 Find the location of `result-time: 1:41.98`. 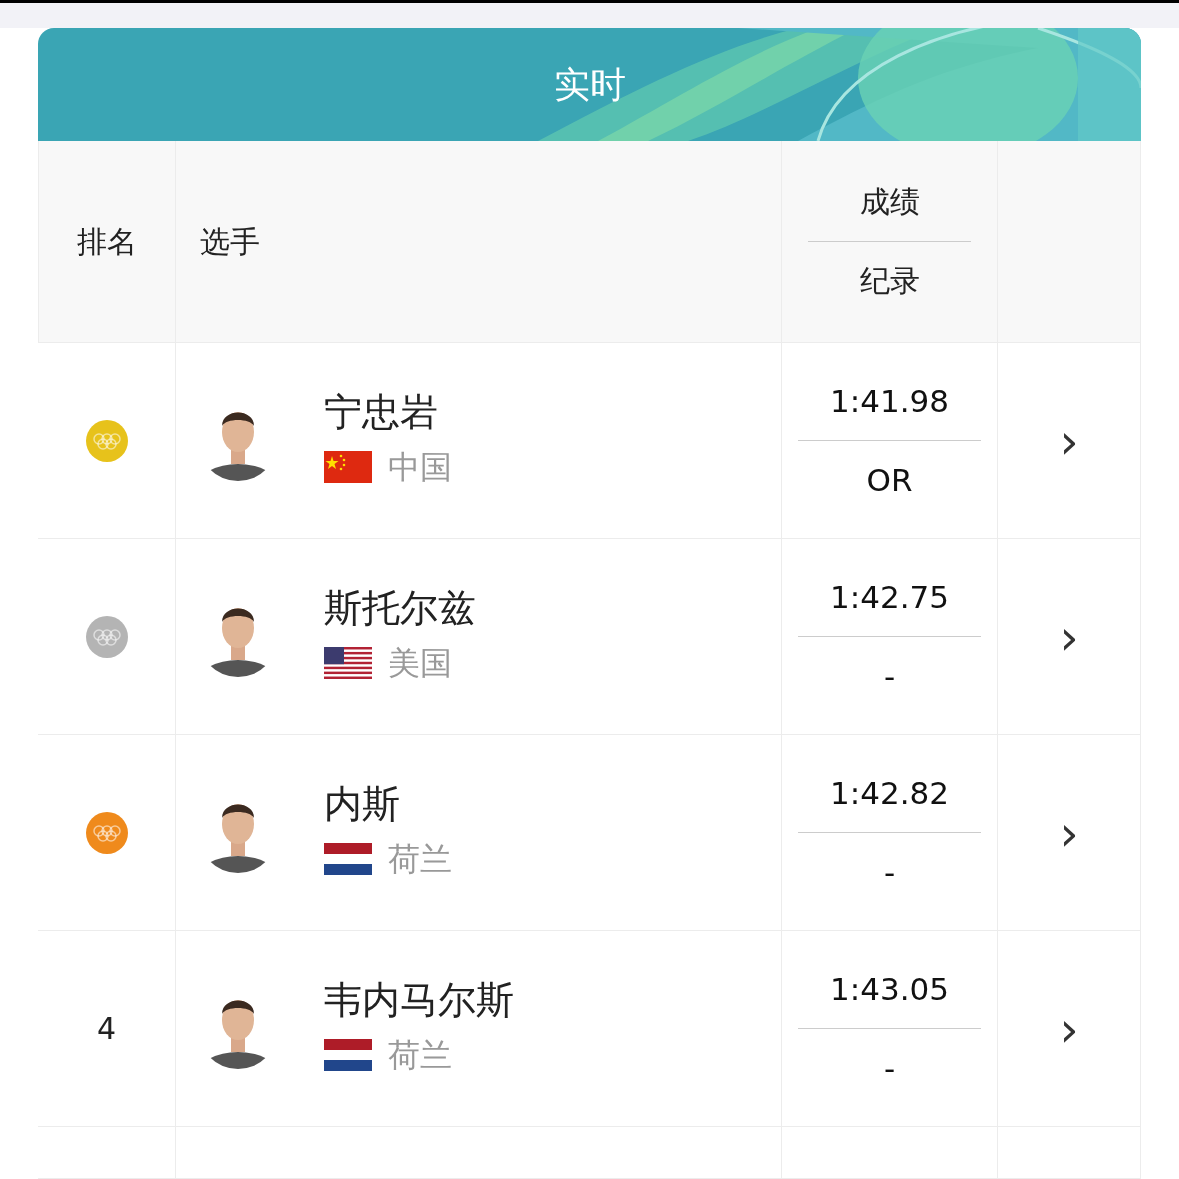

result-time: 1:41.98 is located at coordinates (889, 401).